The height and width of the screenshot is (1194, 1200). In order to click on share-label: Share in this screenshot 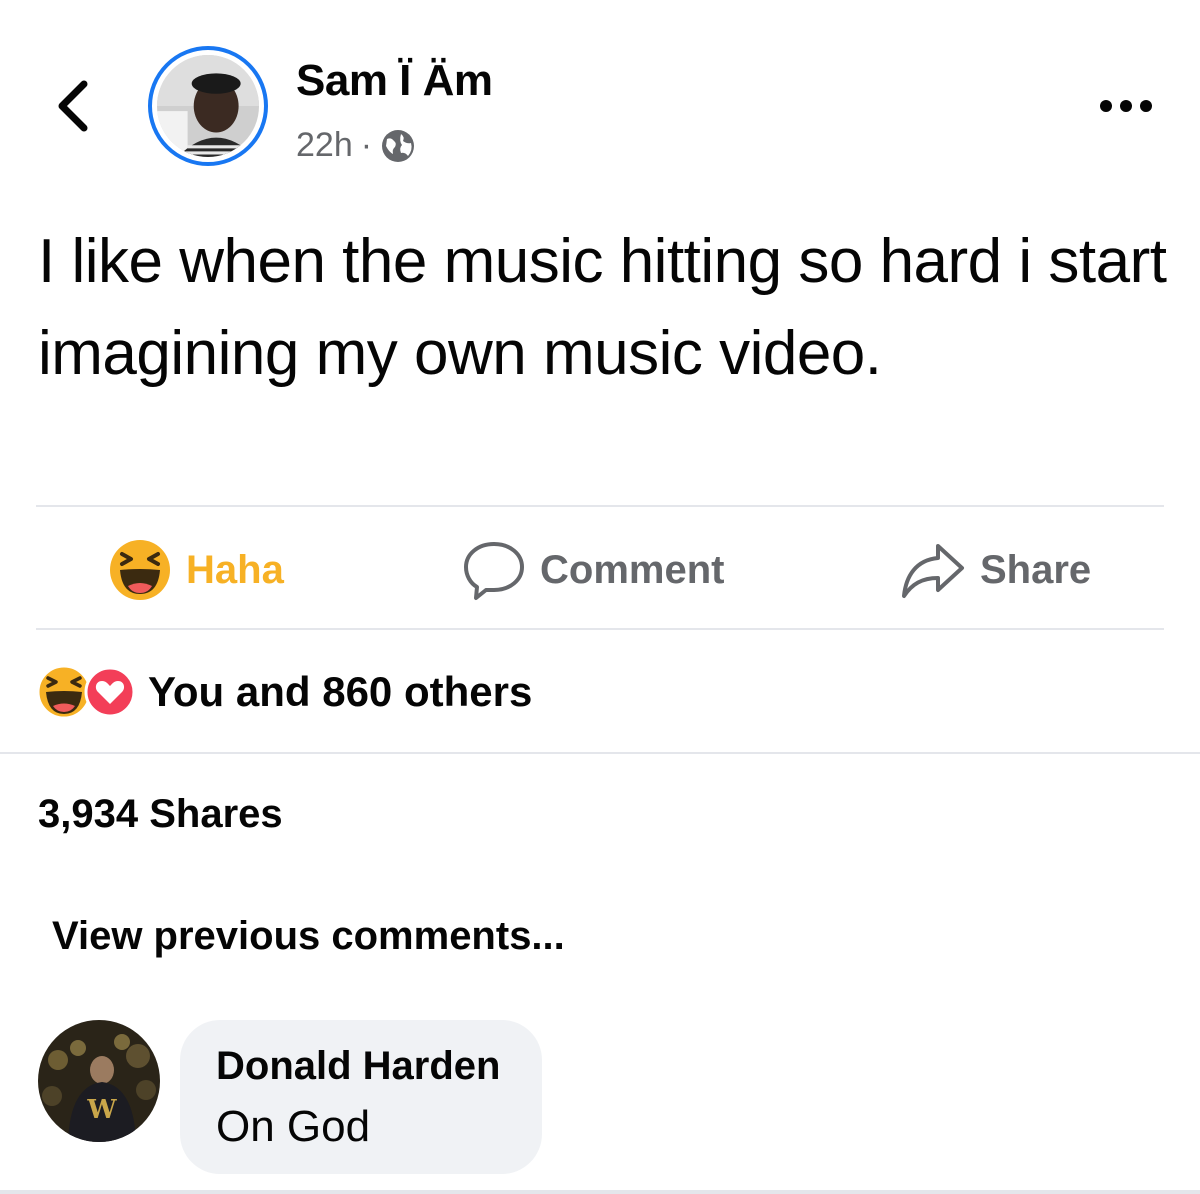, I will do `click(1036, 569)`.